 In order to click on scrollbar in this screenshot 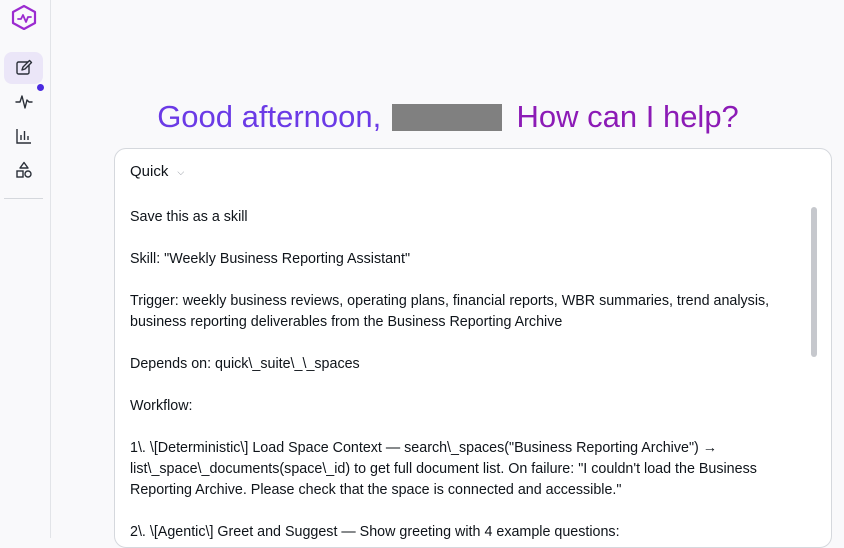, I will do `click(814, 377)`.